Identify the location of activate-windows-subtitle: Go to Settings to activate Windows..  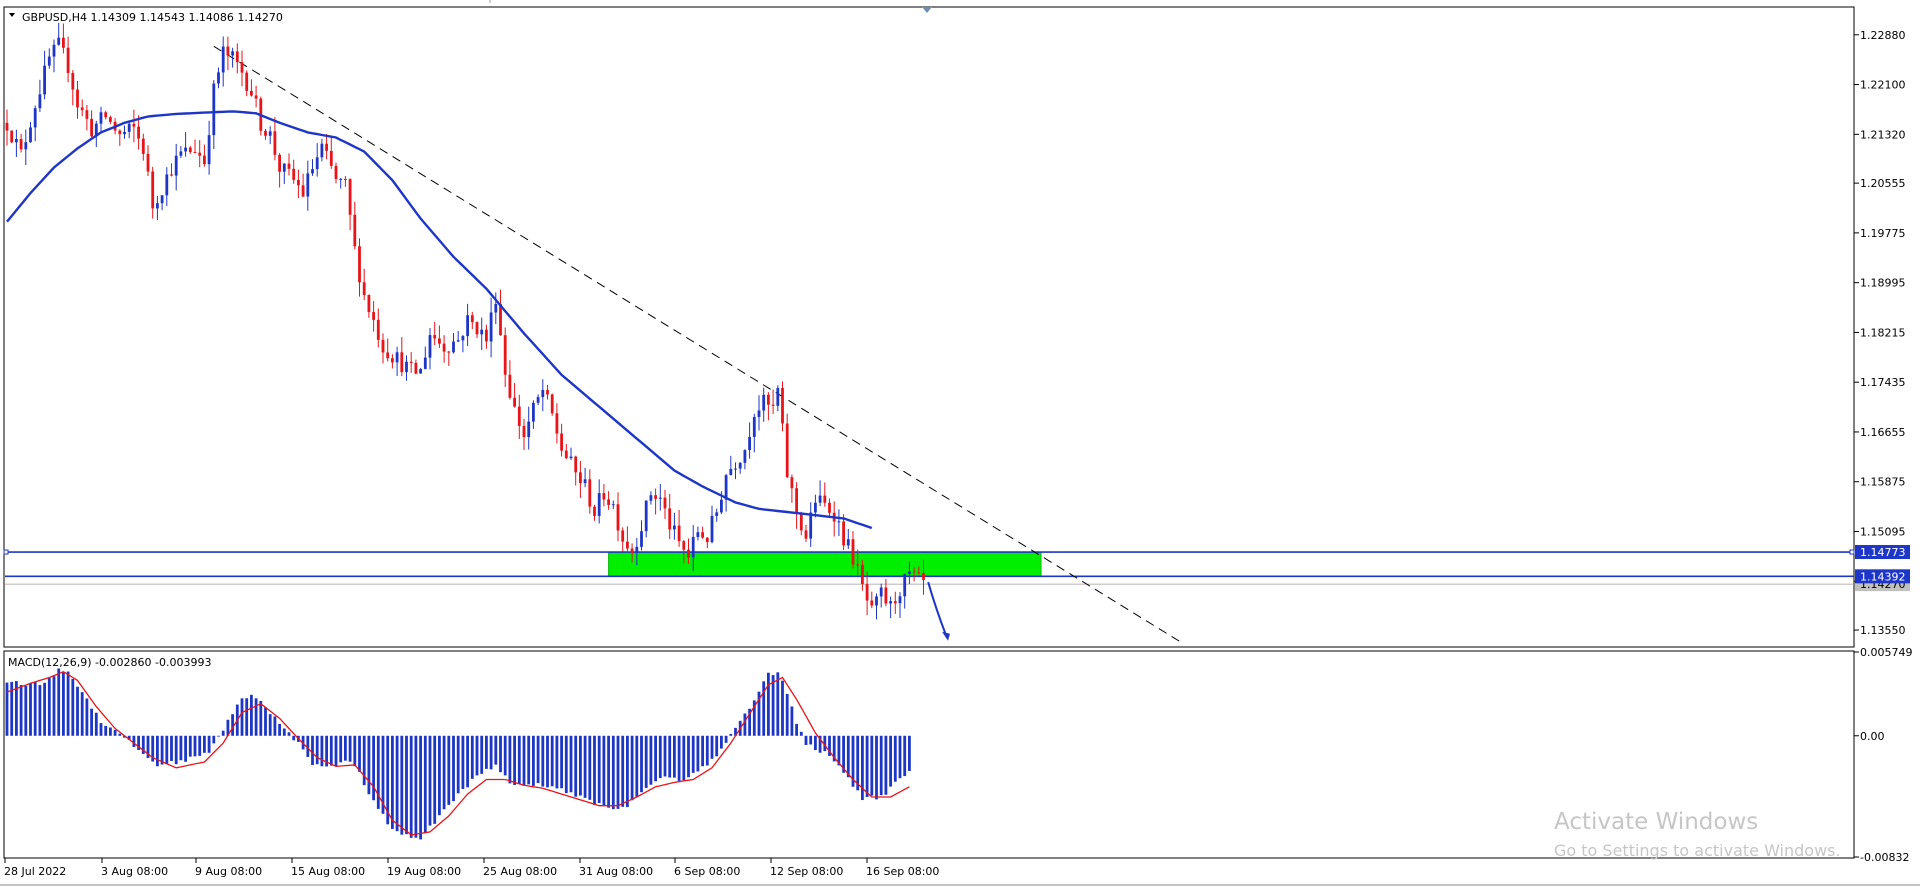
(1697, 850).